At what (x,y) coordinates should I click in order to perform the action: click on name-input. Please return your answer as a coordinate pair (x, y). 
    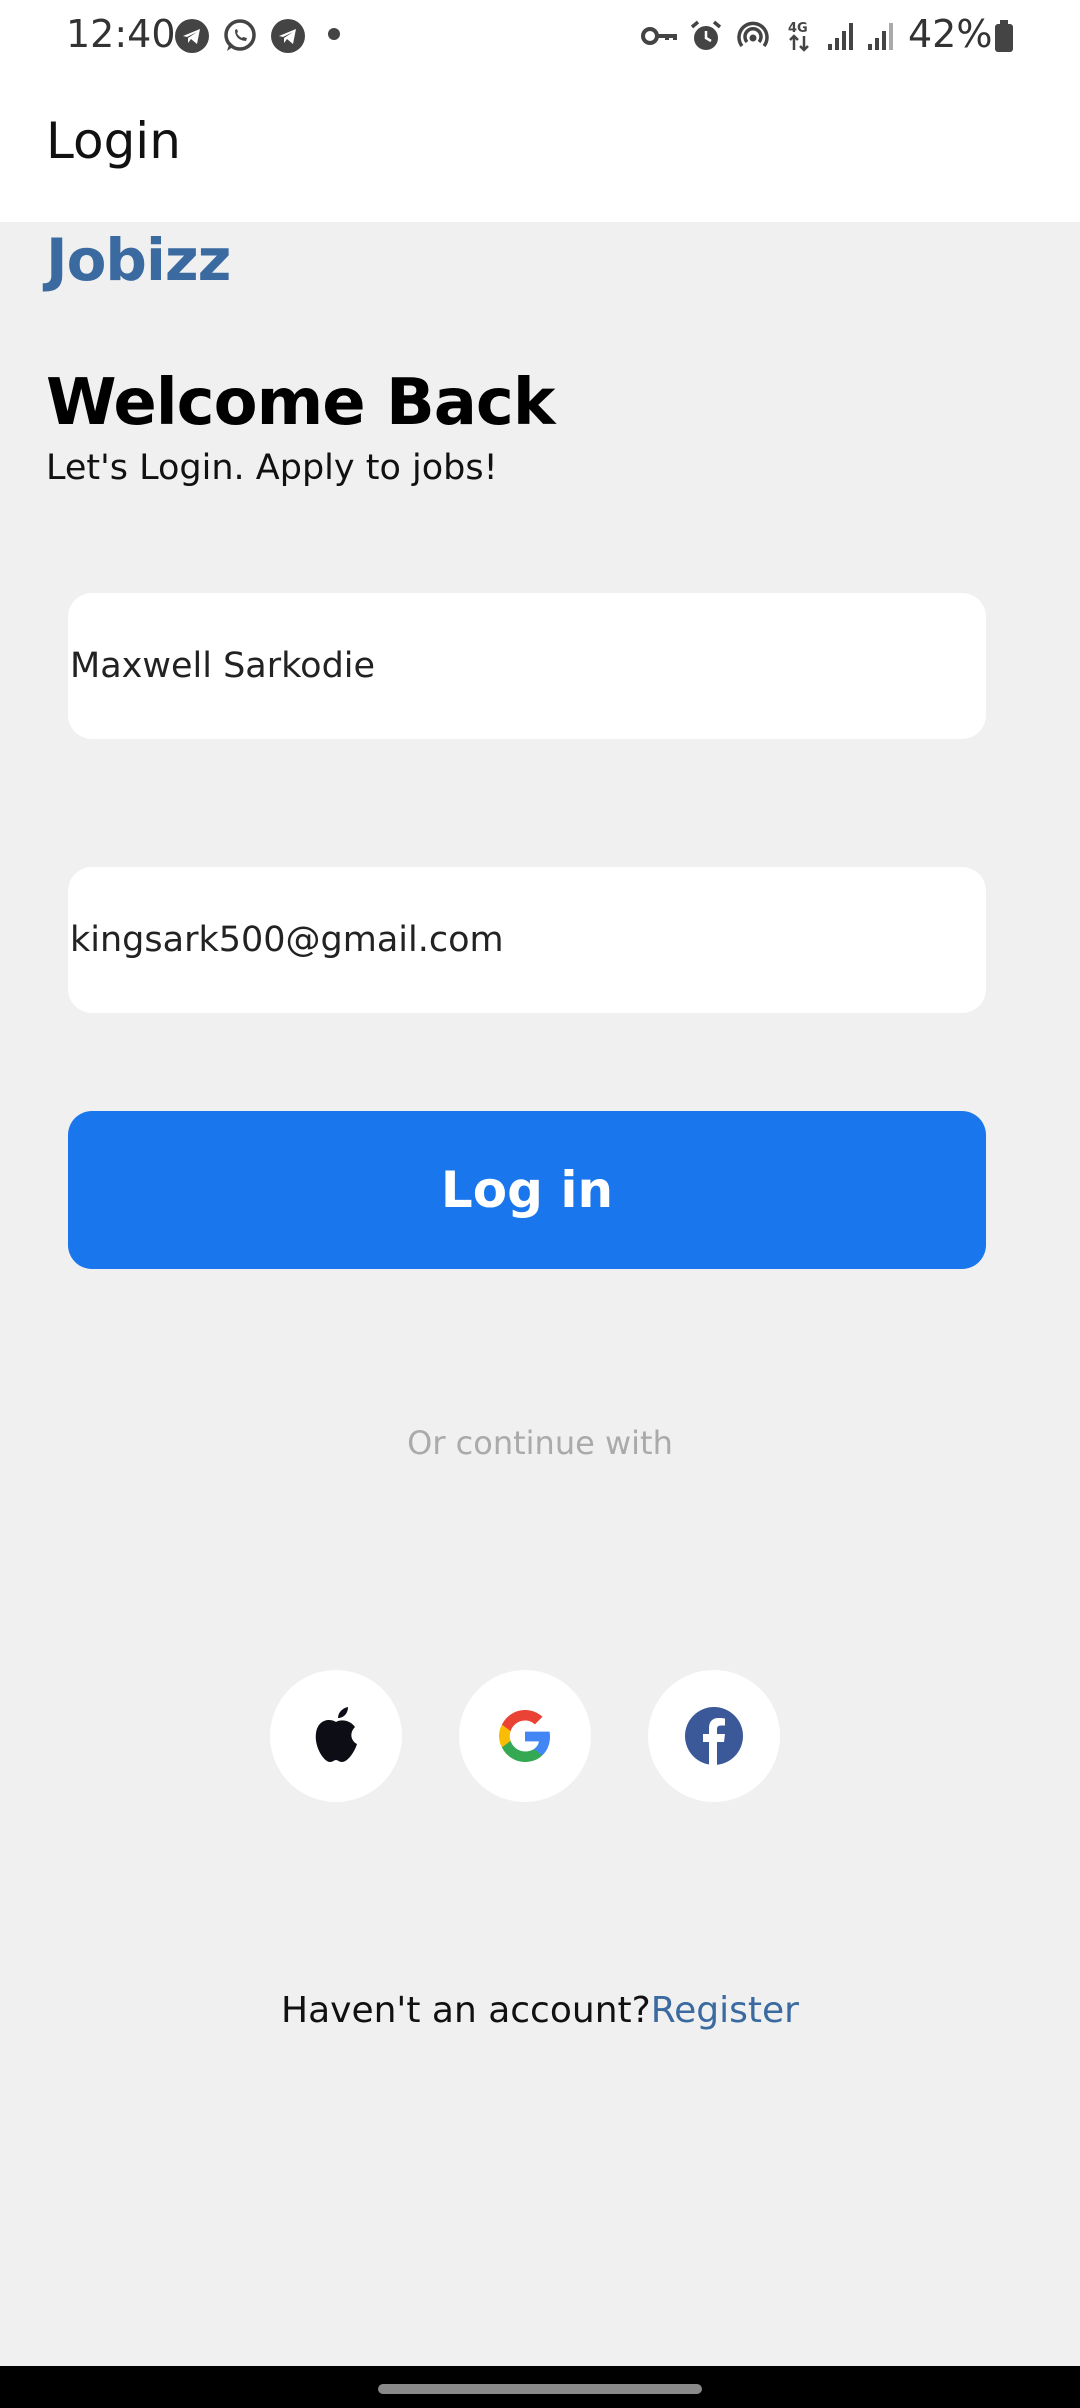
    Looking at the image, I should click on (527, 666).